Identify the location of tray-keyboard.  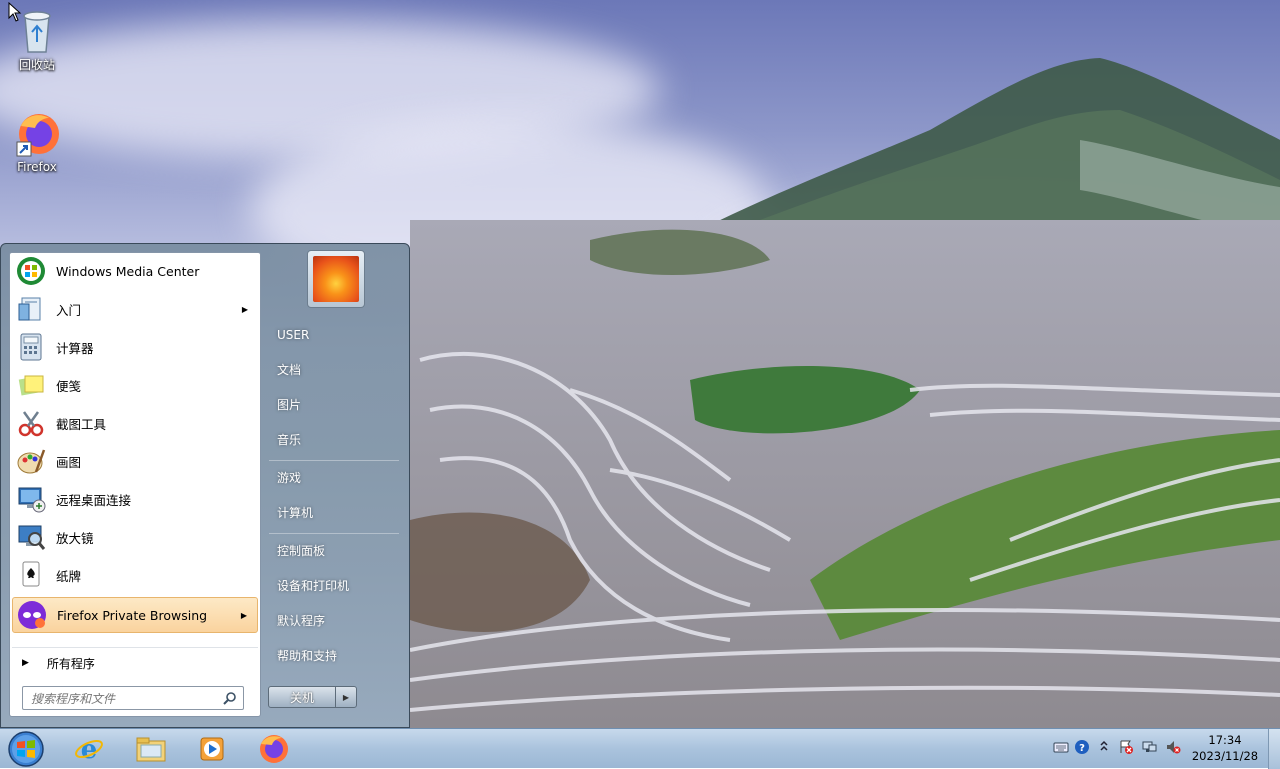
(1061, 747).